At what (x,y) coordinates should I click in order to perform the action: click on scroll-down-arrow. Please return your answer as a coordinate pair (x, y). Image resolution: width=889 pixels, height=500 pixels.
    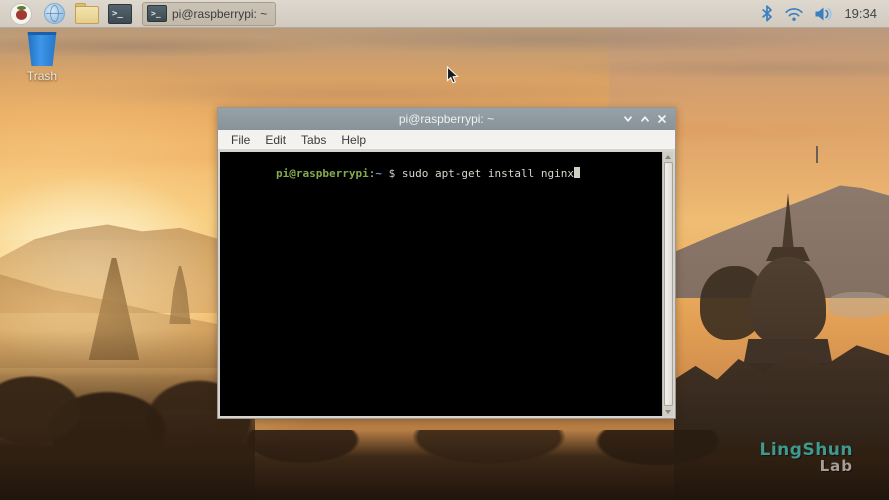
    Looking at the image, I should click on (668, 411).